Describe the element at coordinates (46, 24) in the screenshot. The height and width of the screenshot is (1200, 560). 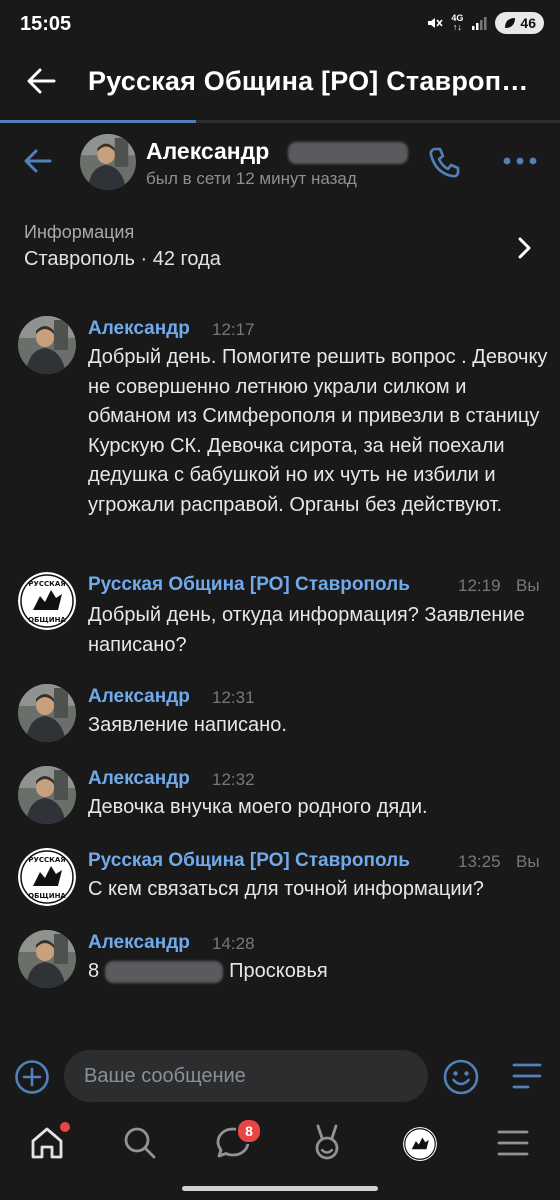
I see `status-time: 15:05` at that location.